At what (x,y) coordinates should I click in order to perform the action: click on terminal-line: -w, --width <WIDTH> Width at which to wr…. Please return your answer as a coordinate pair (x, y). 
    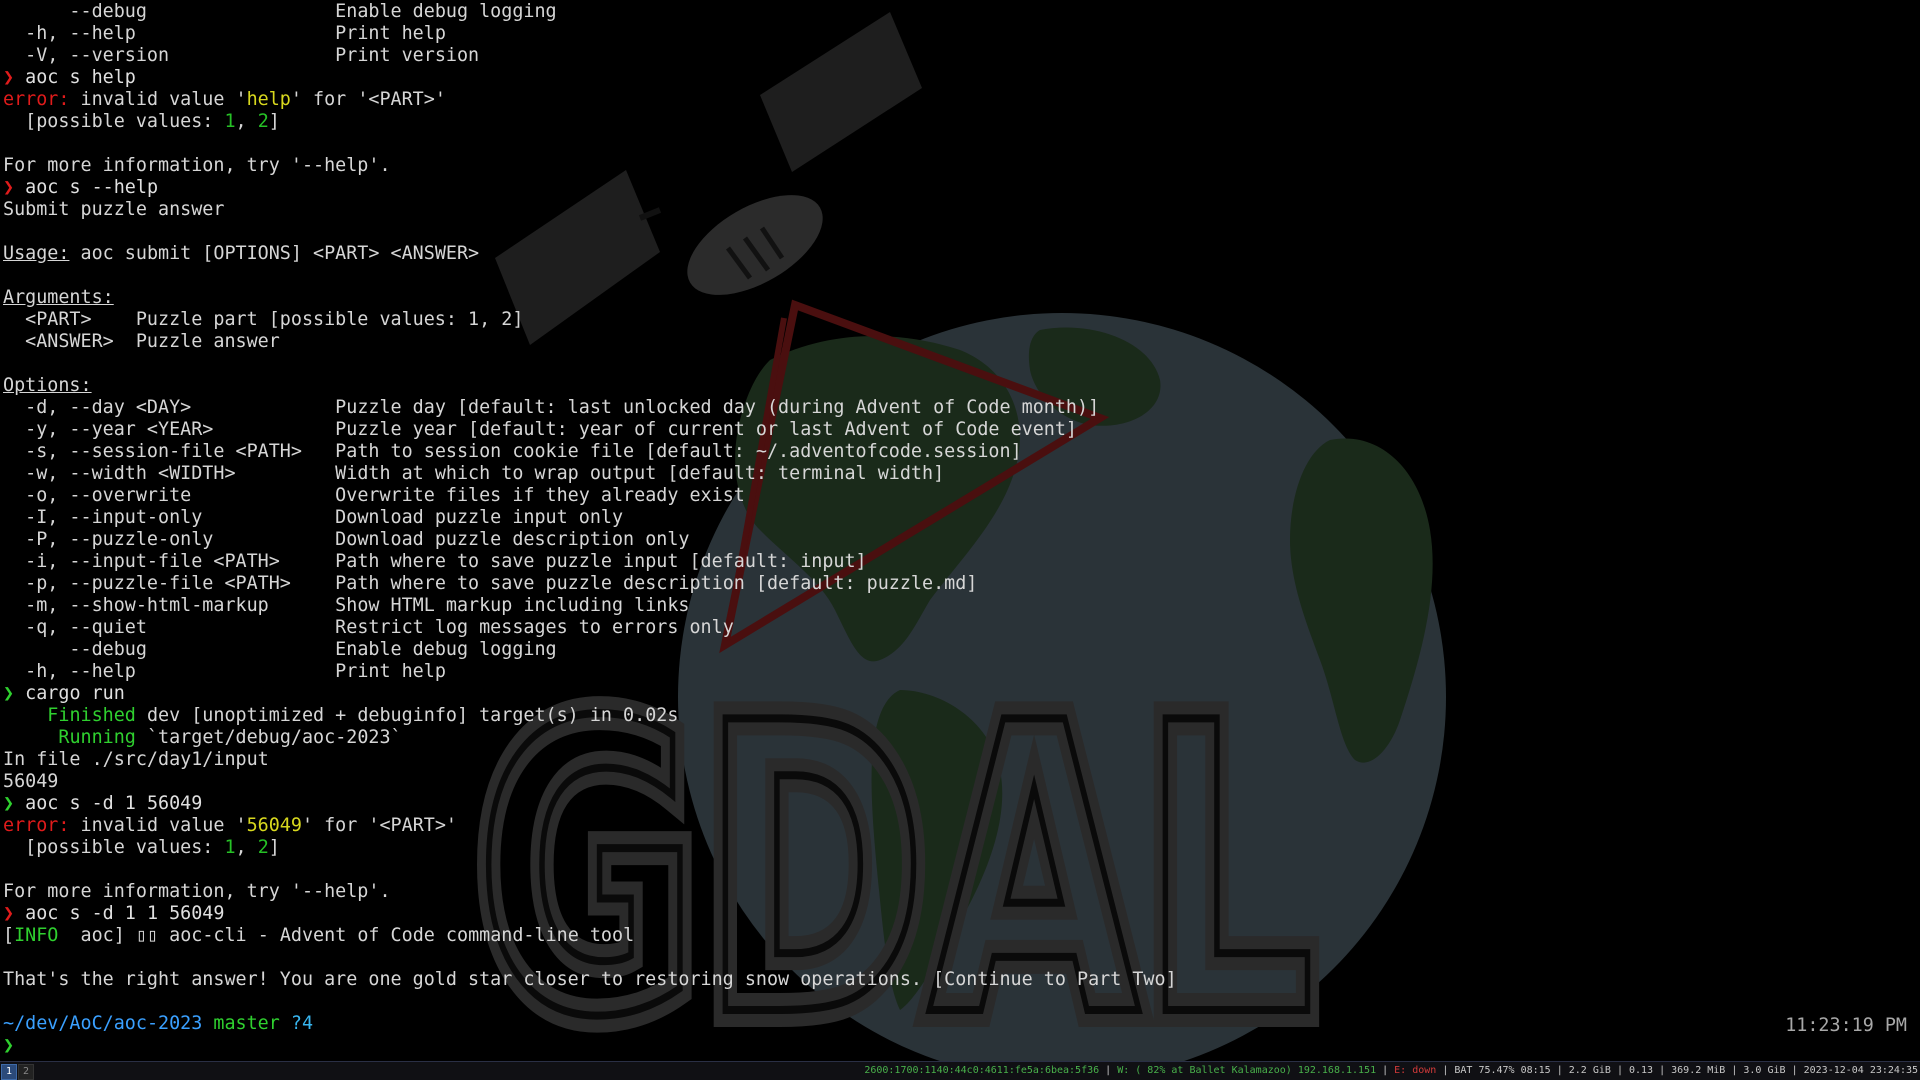
    Looking at the image, I should click on (960, 474).